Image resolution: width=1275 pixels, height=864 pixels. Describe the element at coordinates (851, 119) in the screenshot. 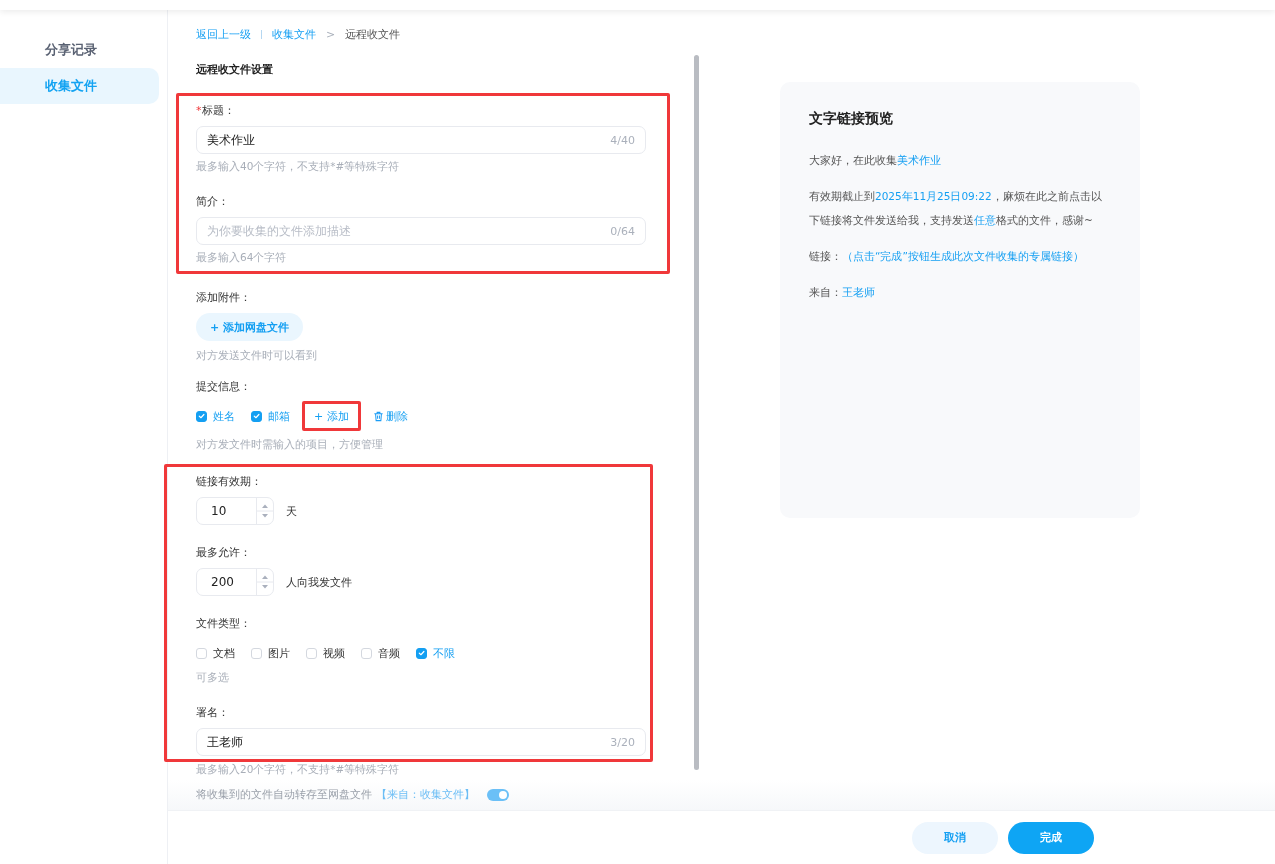

I see `preview-title: 文字链接预览` at that location.